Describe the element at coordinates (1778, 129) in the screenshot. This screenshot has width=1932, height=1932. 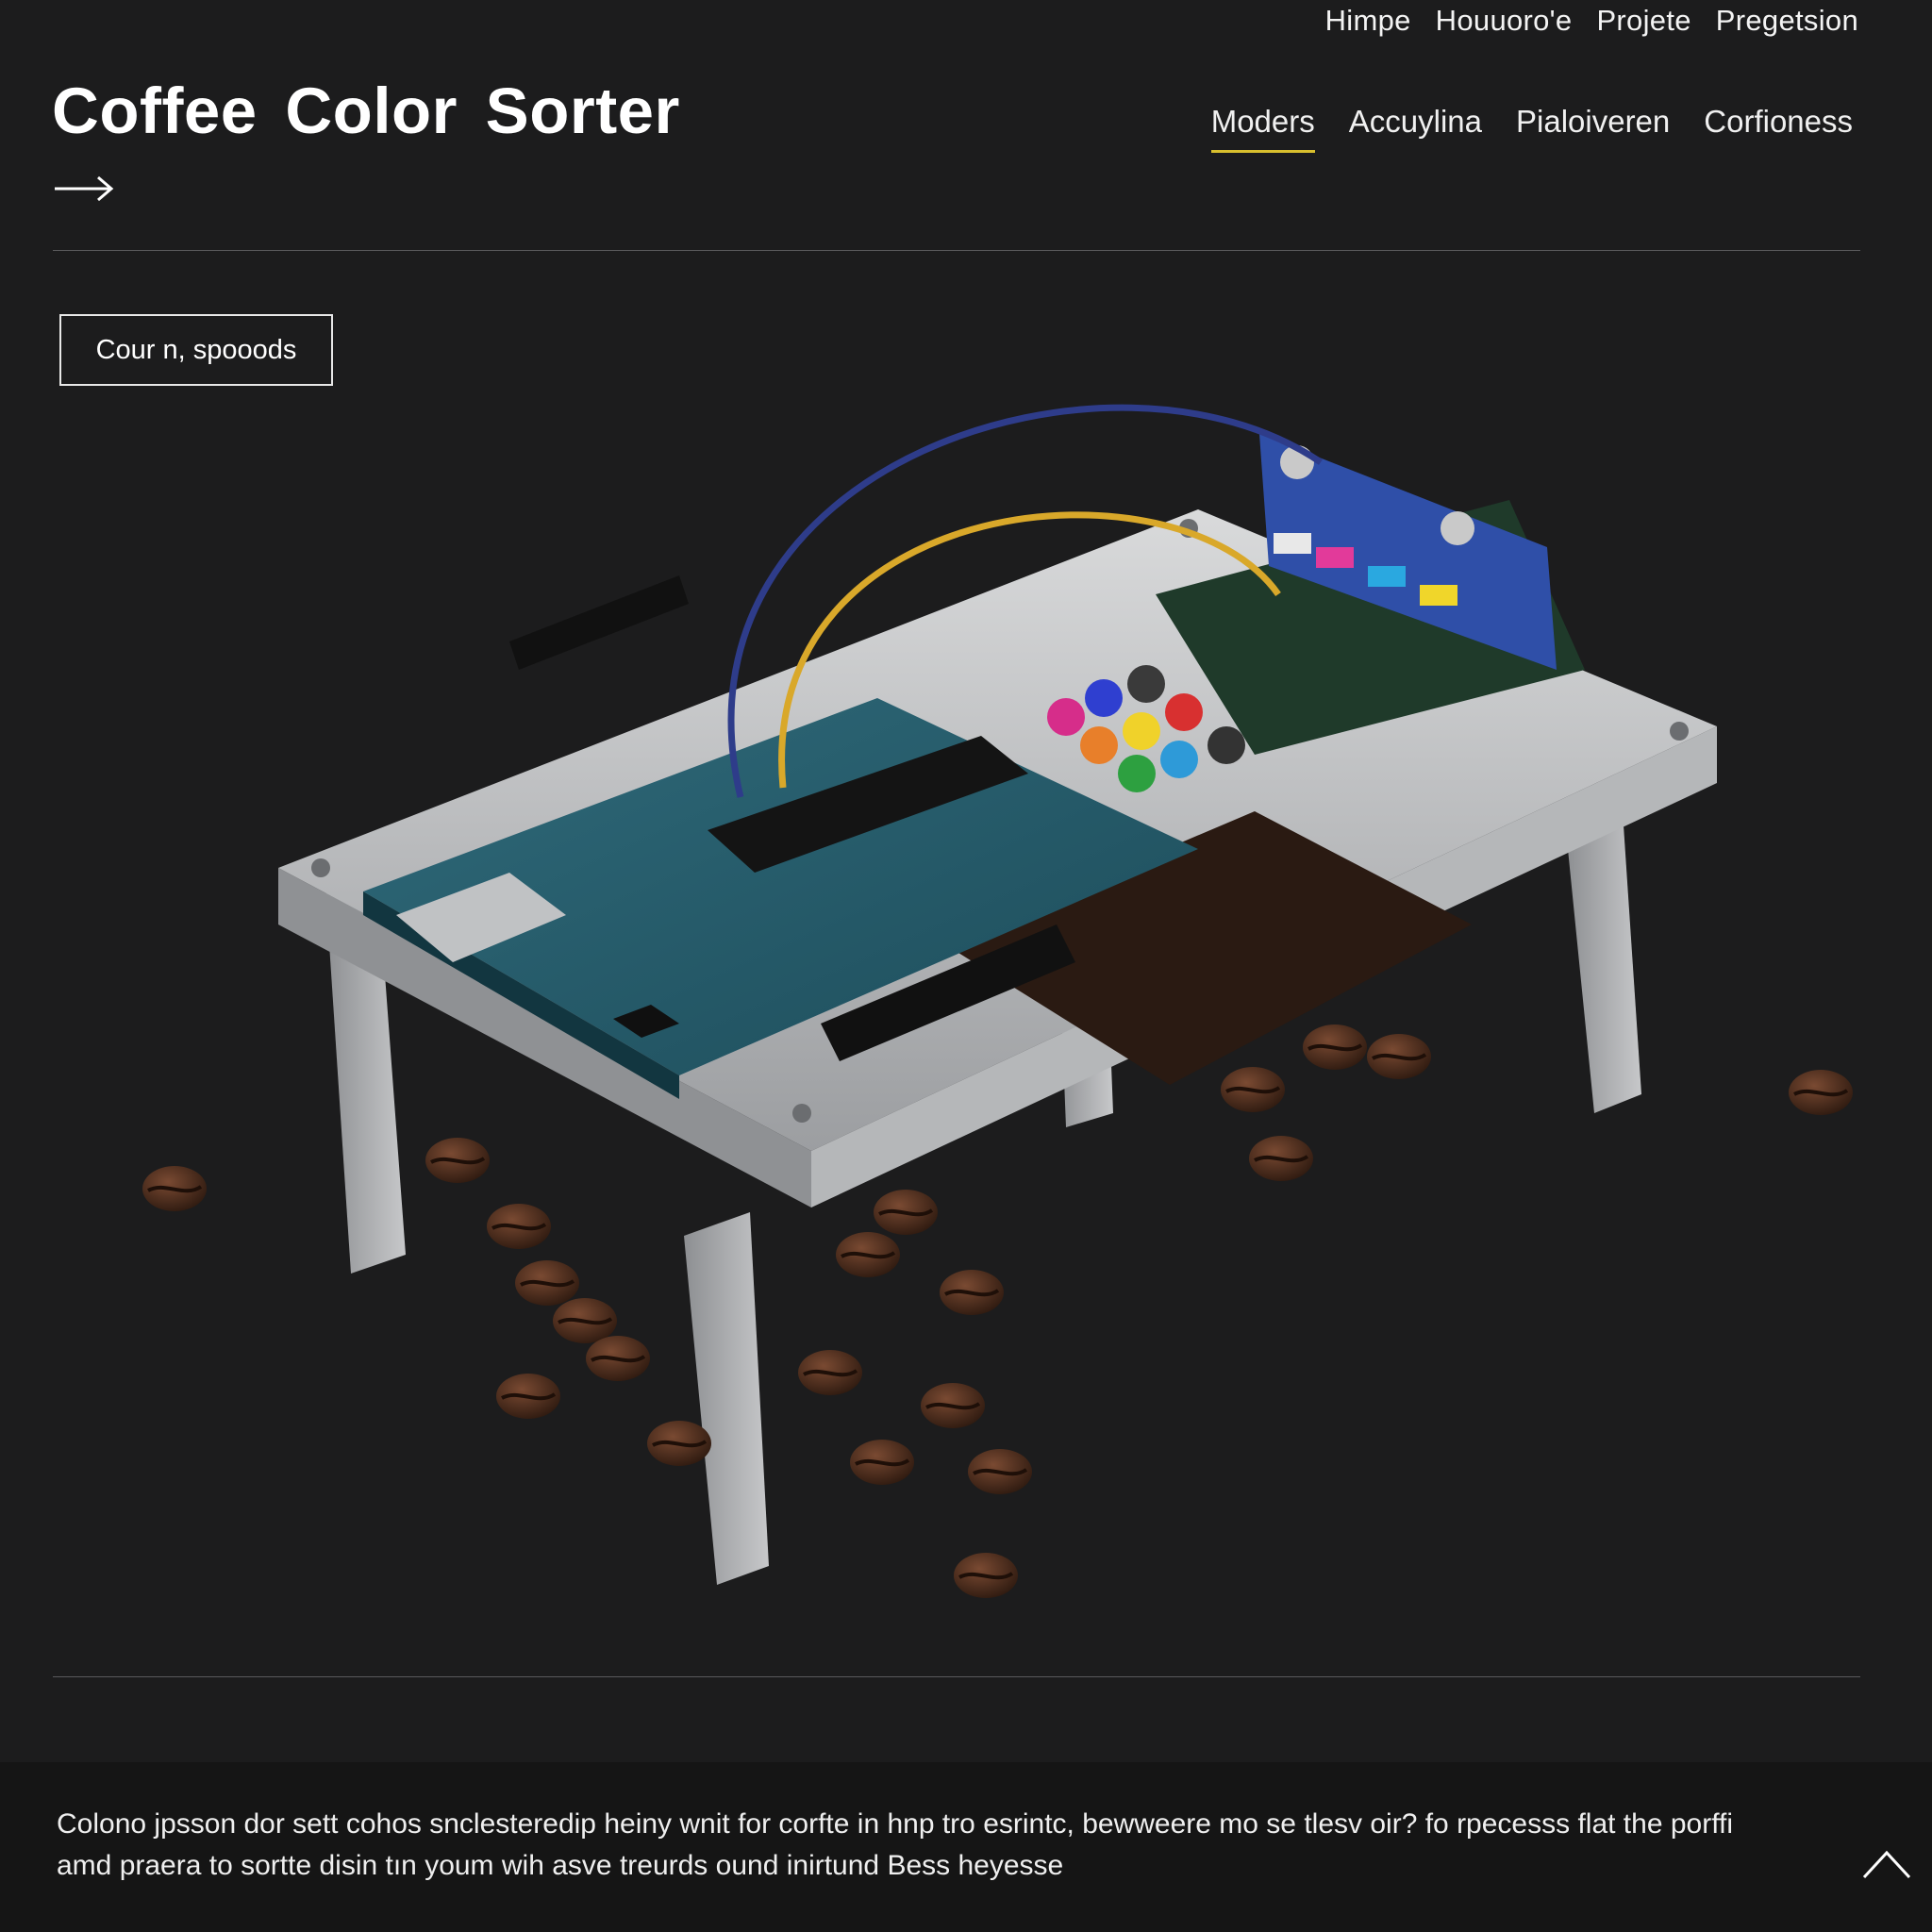
I see `tab-corfioness: Corfioness` at that location.